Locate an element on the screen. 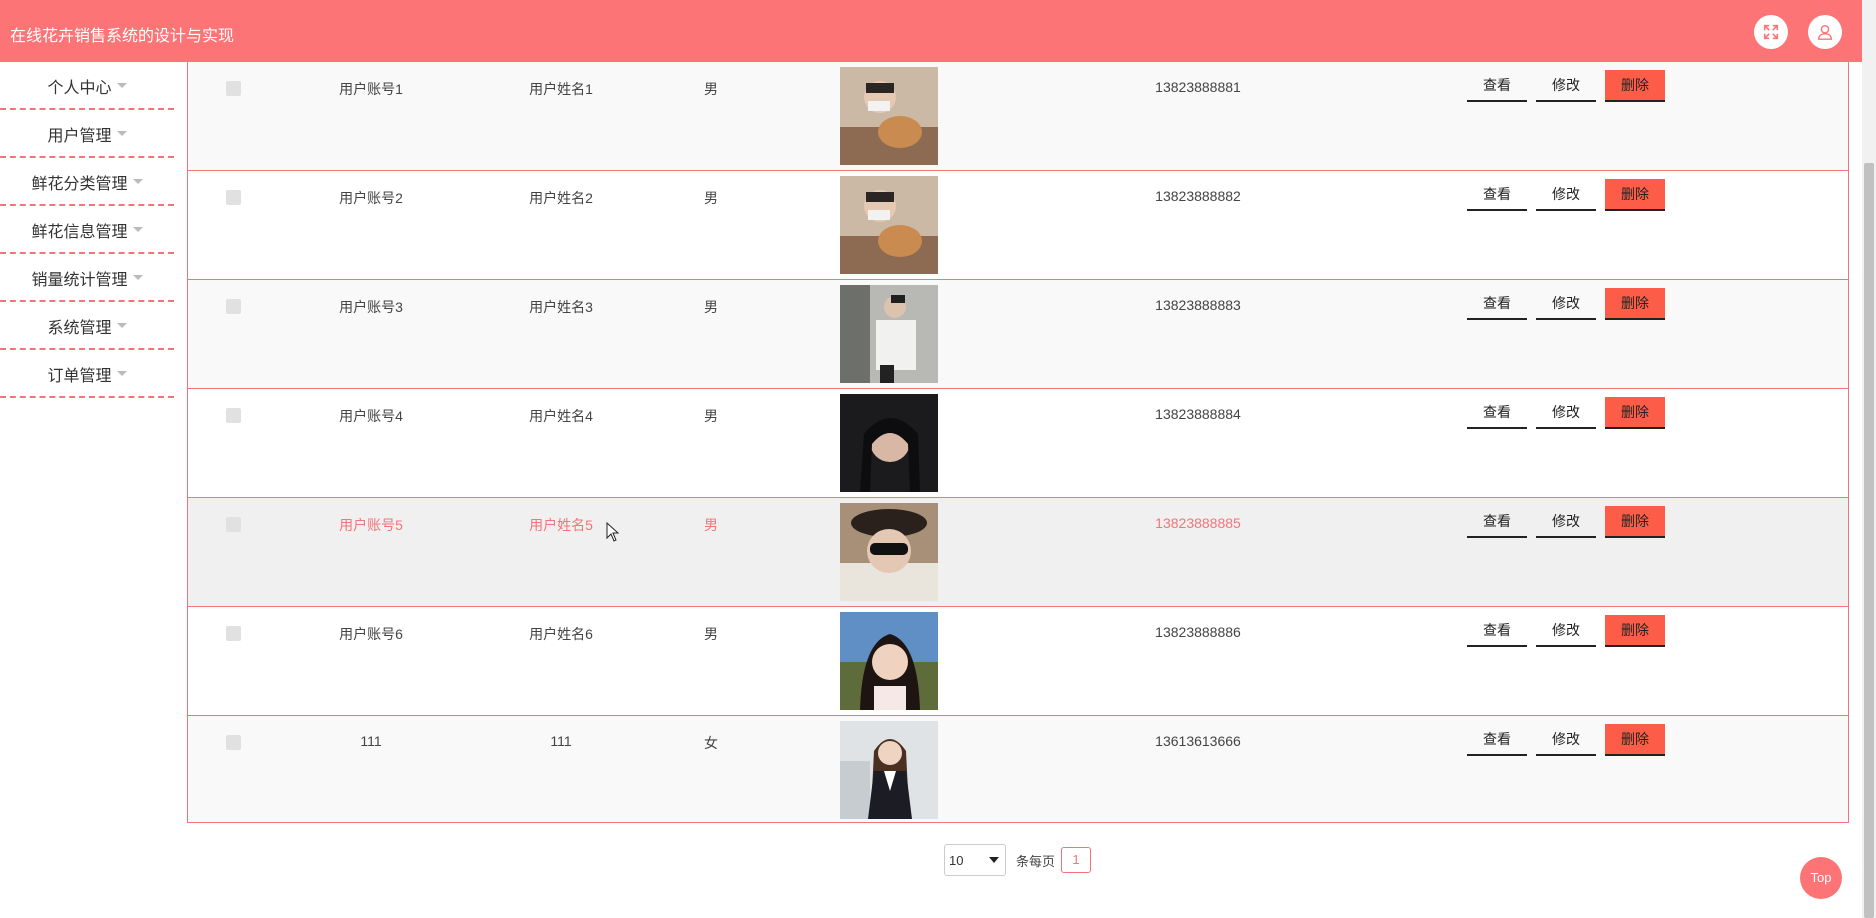 This screenshot has width=1876, height=918. sidebar-item-flower-category: 鲜花分类管理 is located at coordinates (87, 182).